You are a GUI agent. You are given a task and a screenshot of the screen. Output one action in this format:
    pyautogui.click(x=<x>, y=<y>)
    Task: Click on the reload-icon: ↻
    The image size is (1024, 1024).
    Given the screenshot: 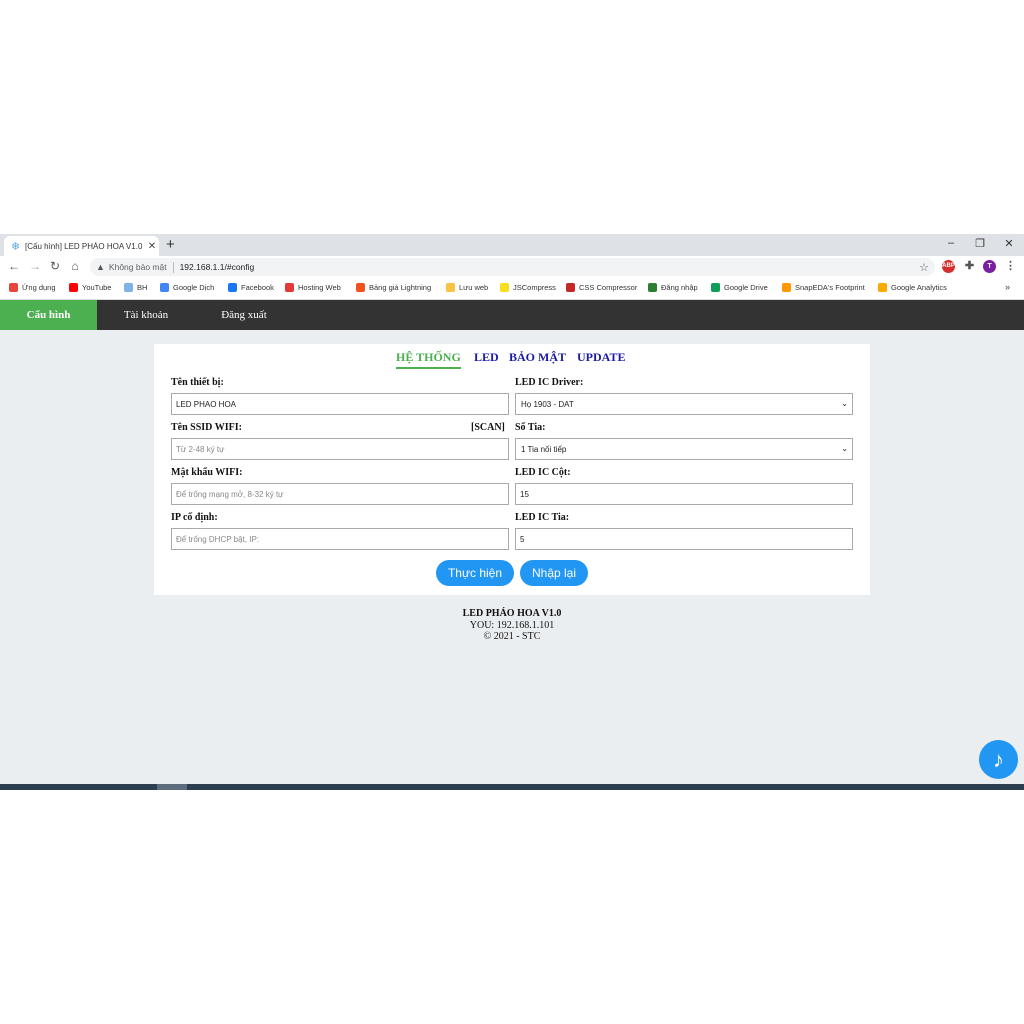 What is the action you would take?
    pyautogui.click(x=55, y=266)
    